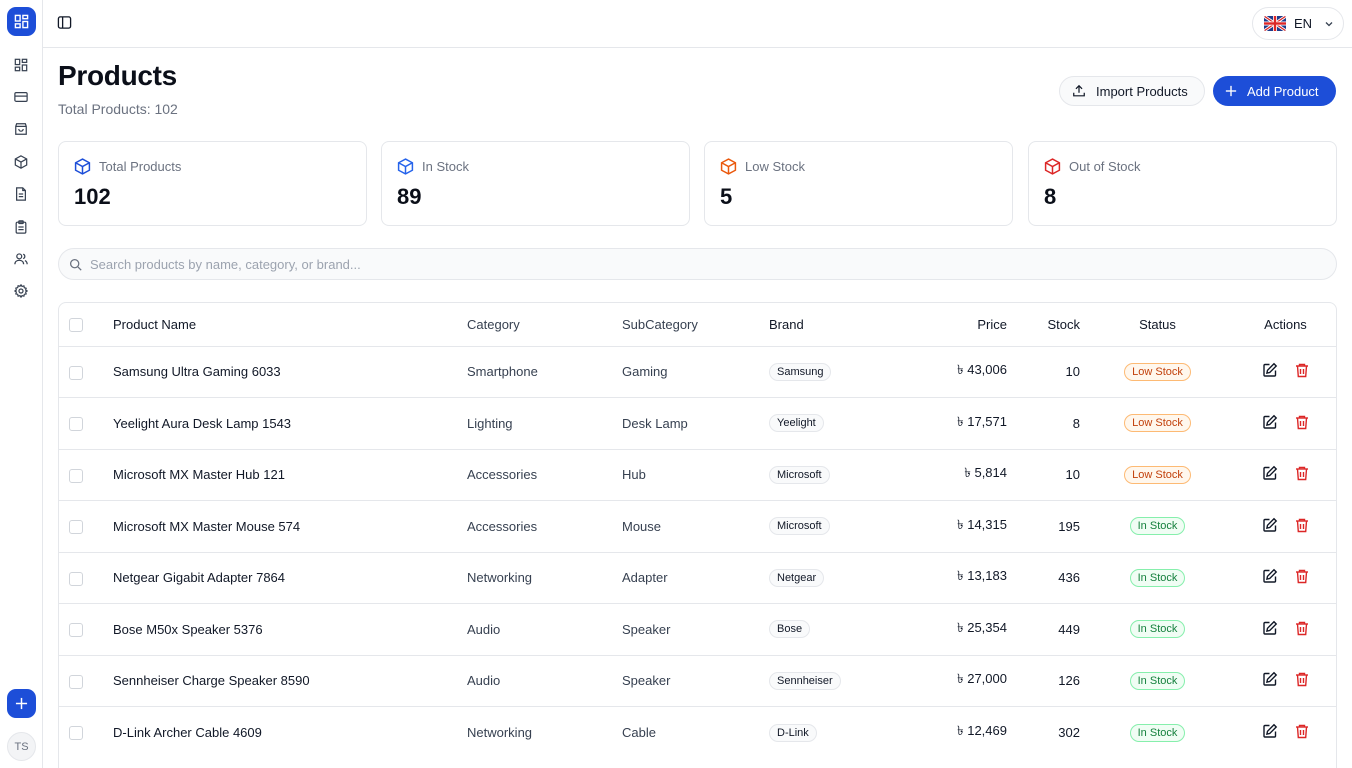 The height and width of the screenshot is (768, 1352). What do you see at coordinates (212, 183) in the screenshot?
I see `stat-card-total: Total Products 102` at bounding box center [212, 183].